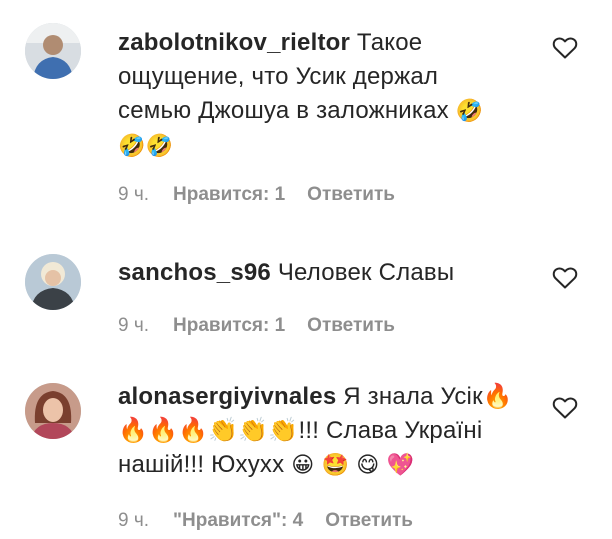 The width and height of the screenshot is (612, 539). I want to click on comment-meta: 9 ч. "Нравится": 4 Ответить, so click(265, 521).